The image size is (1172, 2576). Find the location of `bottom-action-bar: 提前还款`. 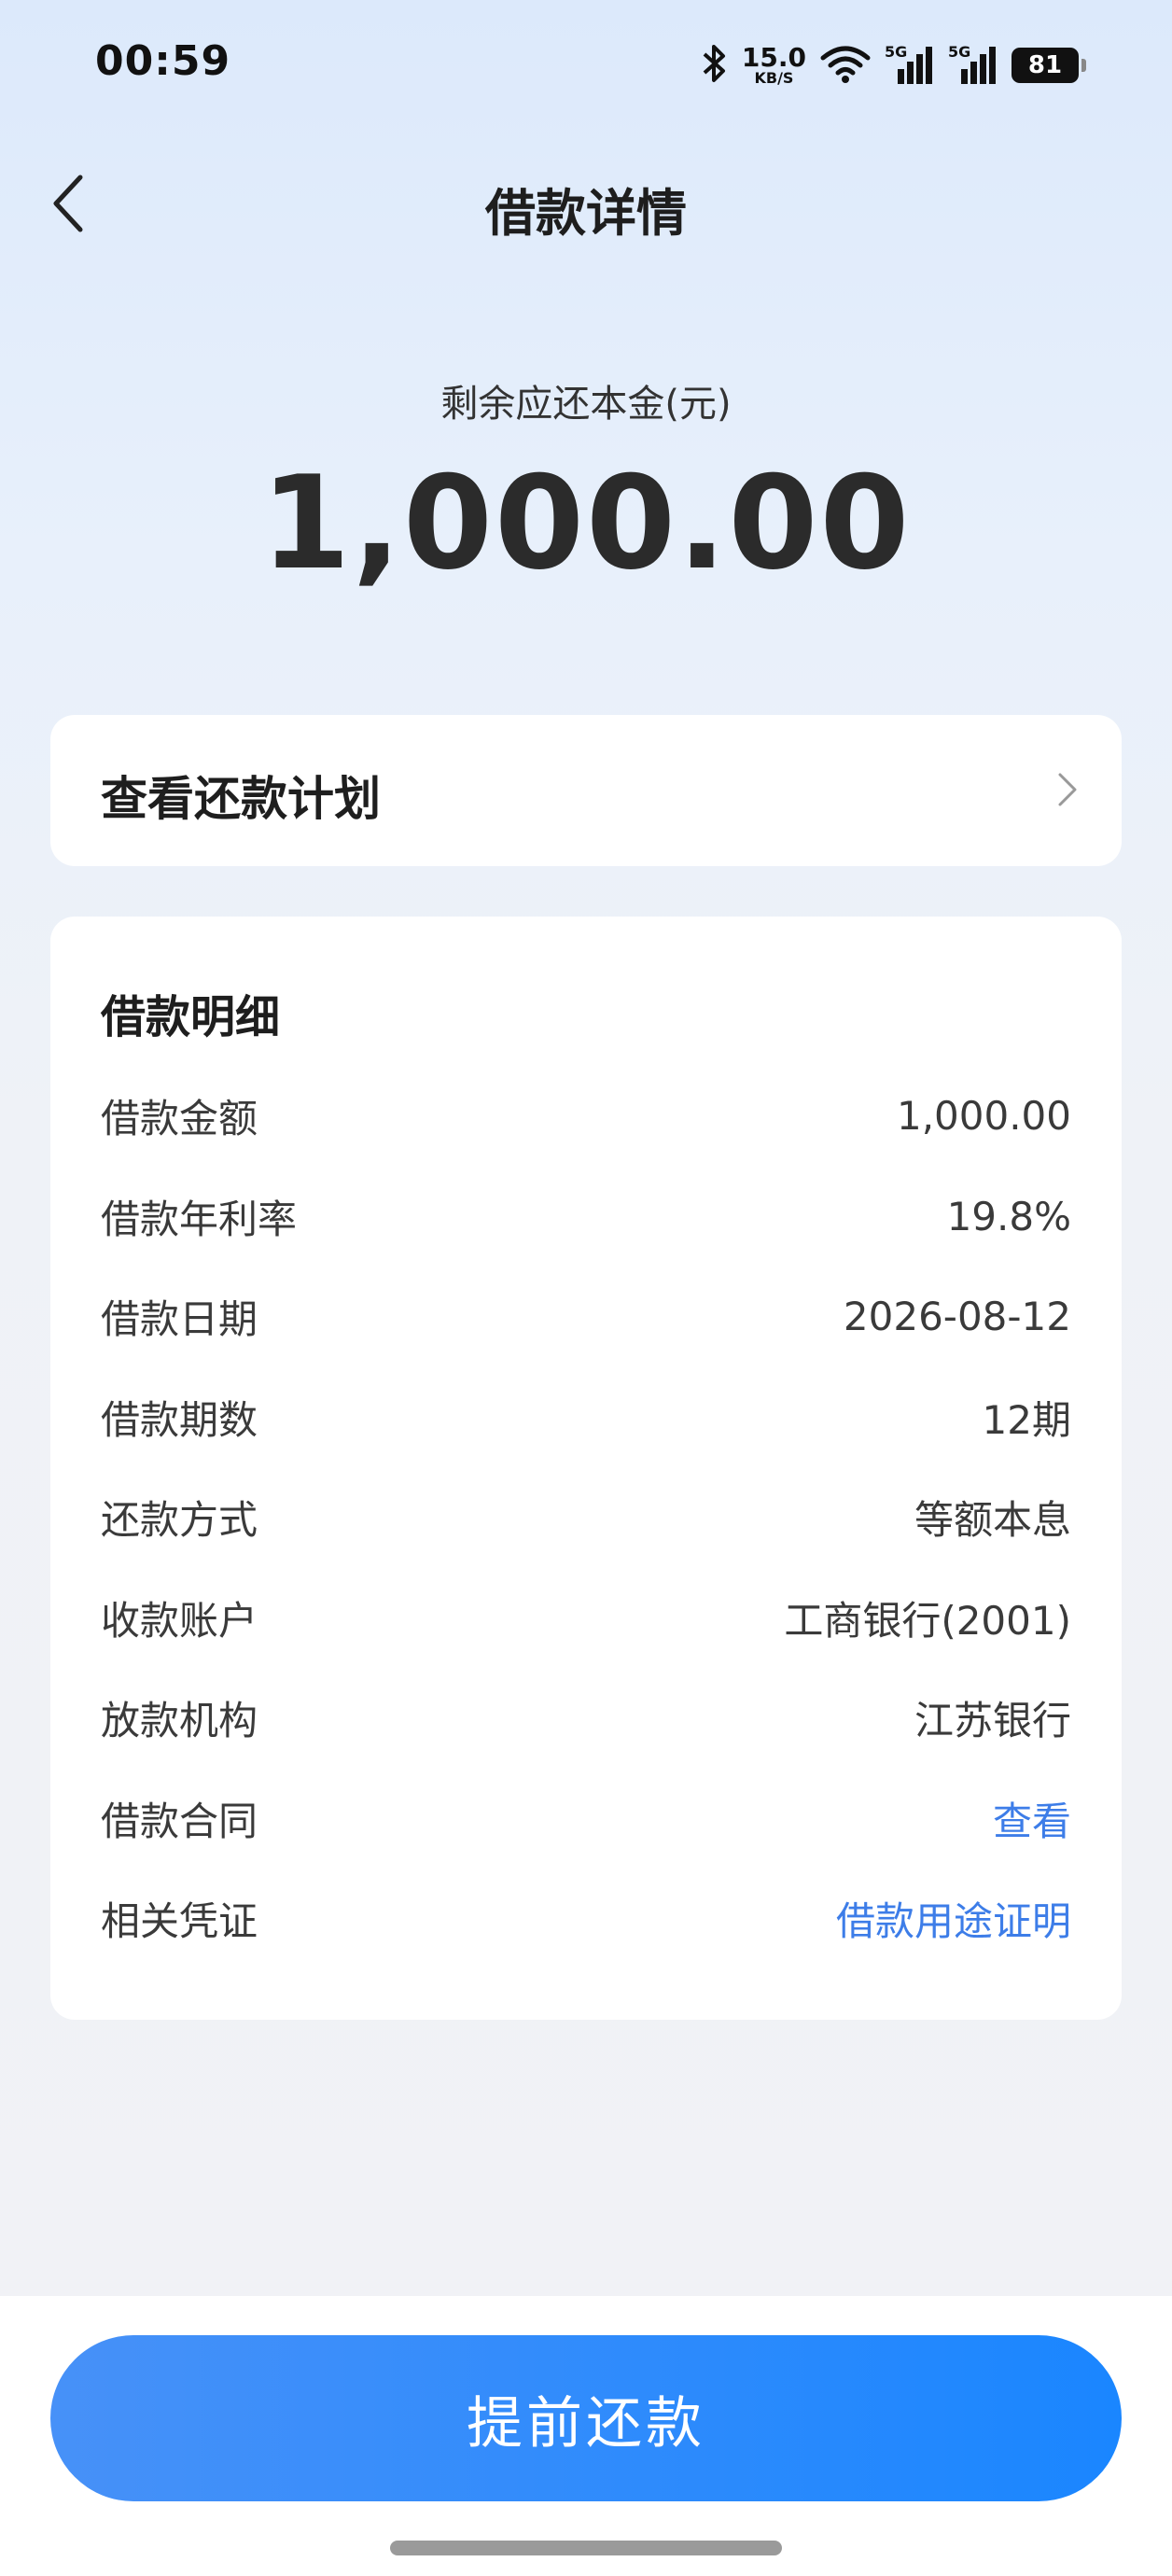

bottom-action-bar: 提前还款 is located at coordinates (586, 2436).